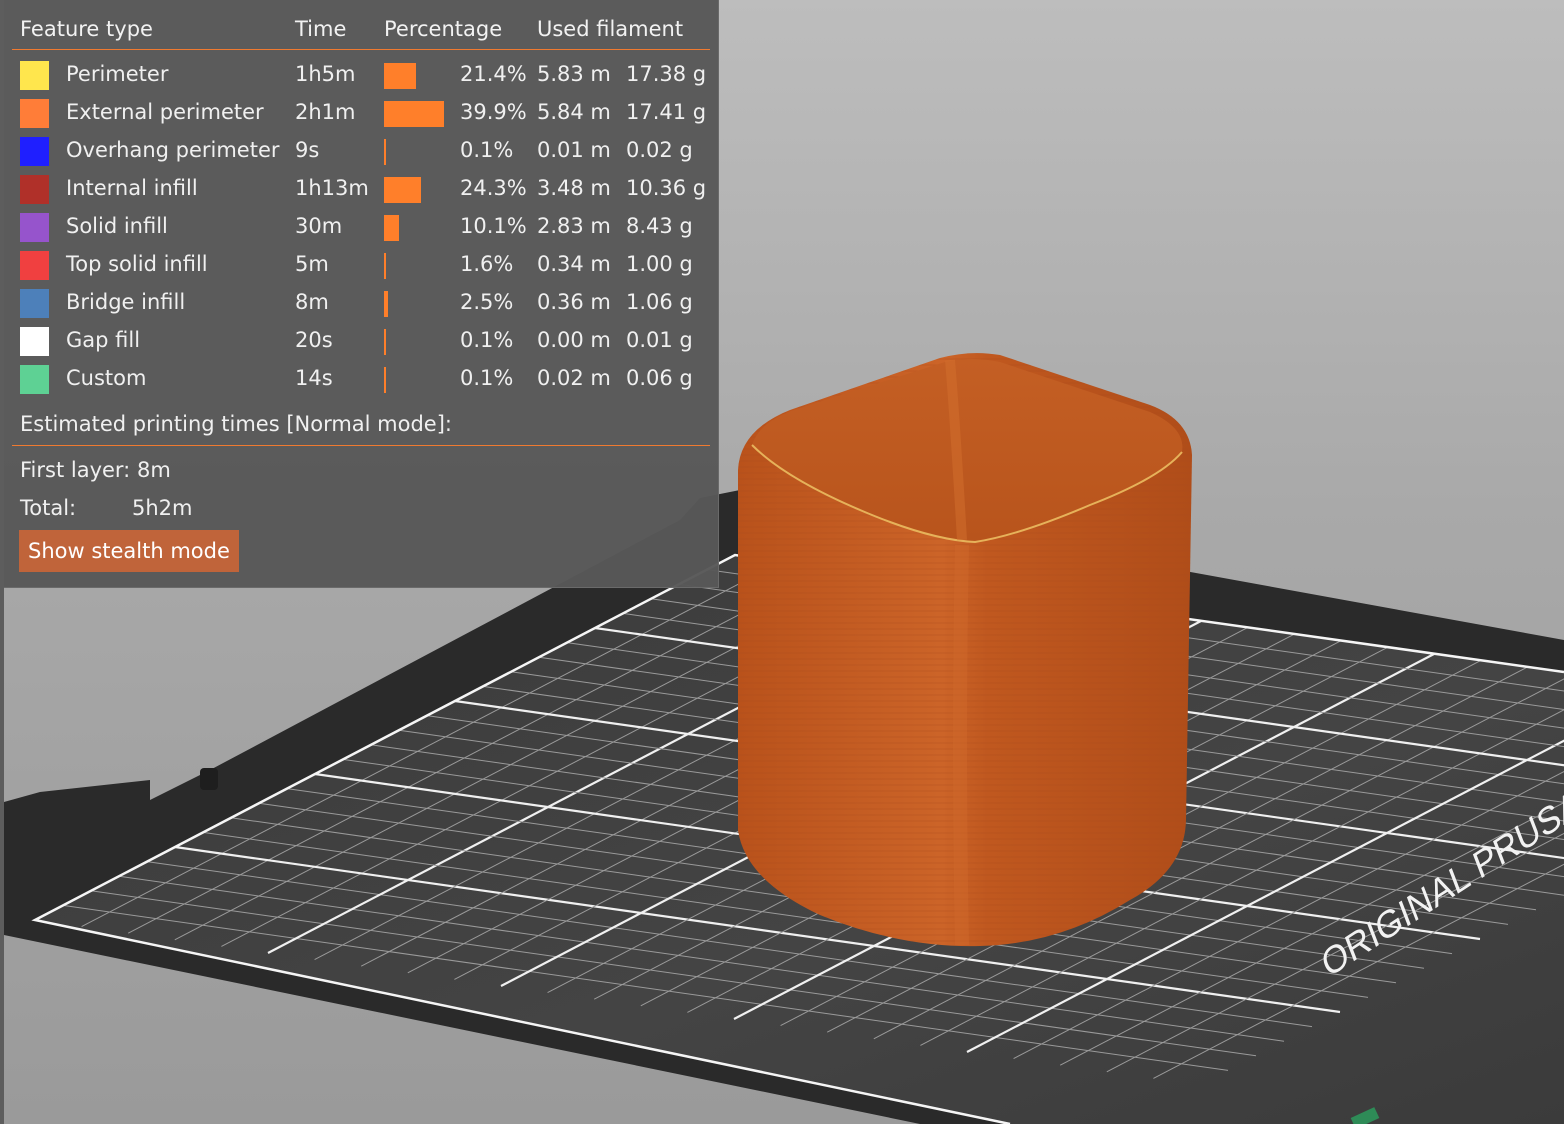 This screenshot has width=1564, height=1124. I want to click on feature-time: 8m, so click(312, 302).